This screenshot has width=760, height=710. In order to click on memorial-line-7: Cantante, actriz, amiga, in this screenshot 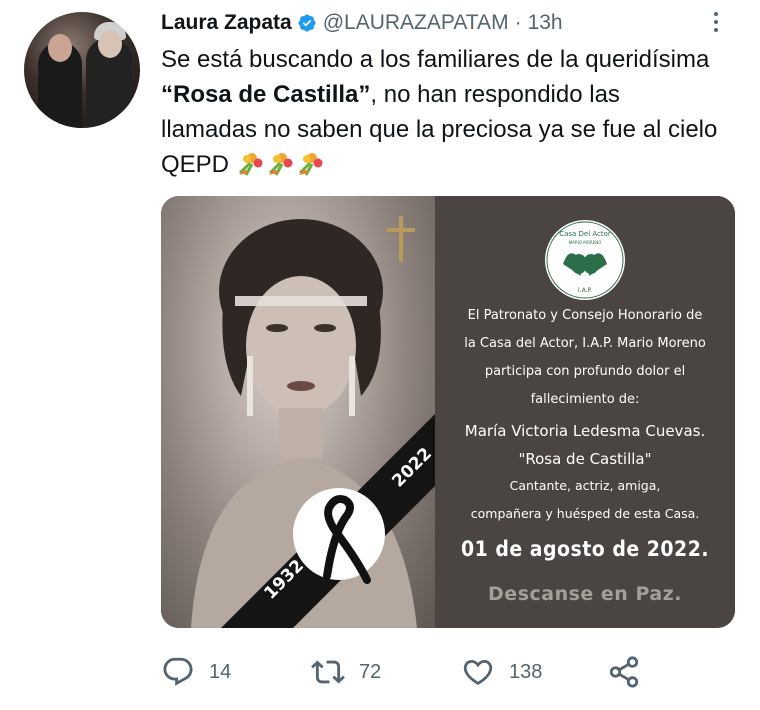, I will do `click(585, 485)`.